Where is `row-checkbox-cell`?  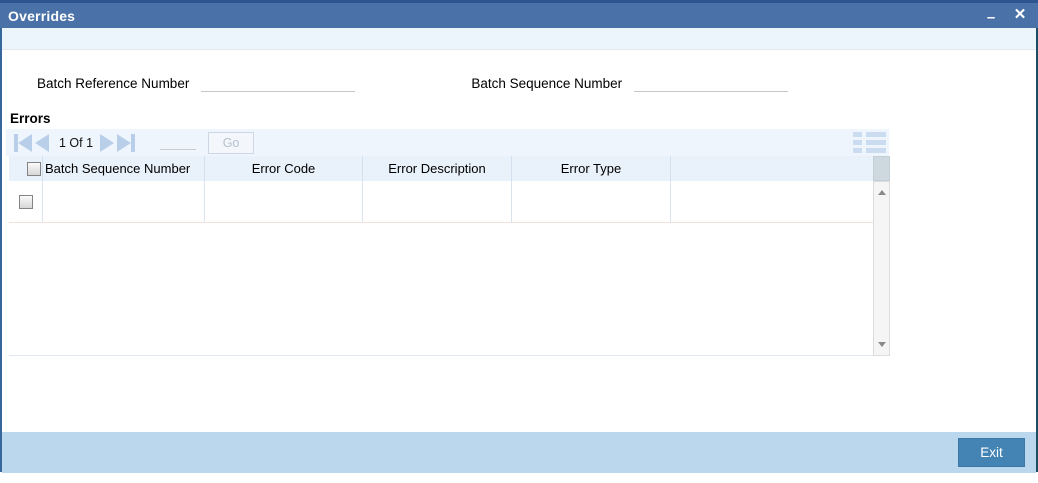
row-checkbox-cell is located at coordinates (26, 202).